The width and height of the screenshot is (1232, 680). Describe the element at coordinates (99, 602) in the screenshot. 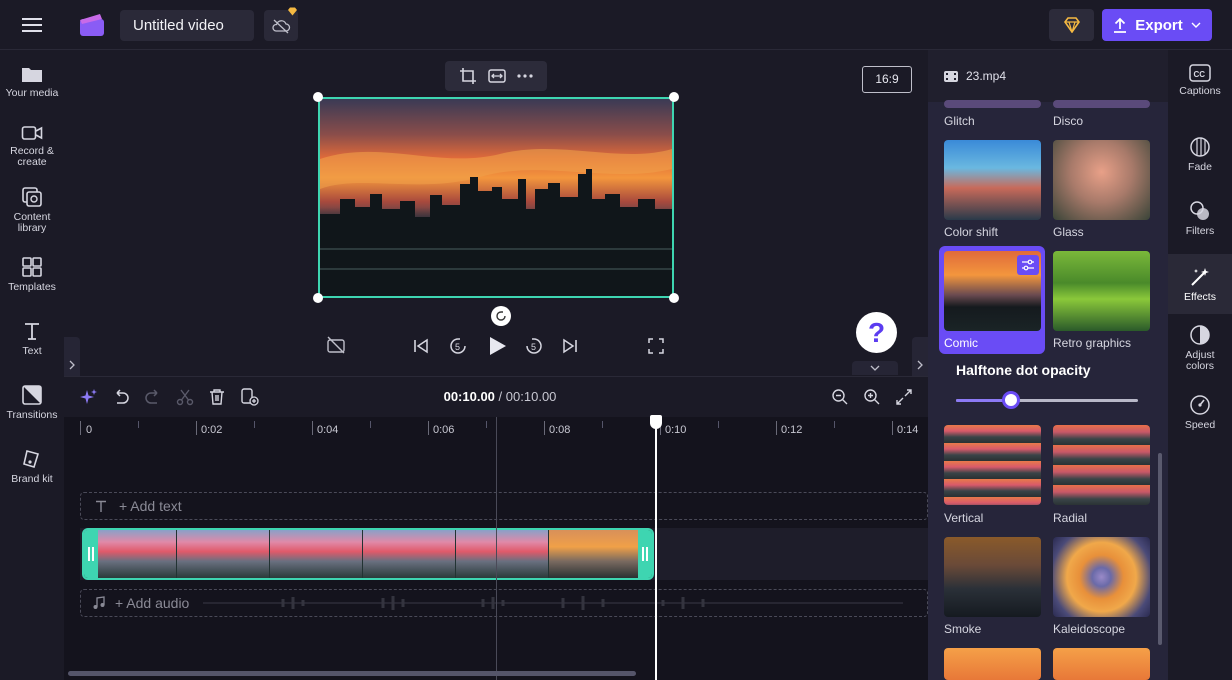

I see `music-note-icon` at that location.